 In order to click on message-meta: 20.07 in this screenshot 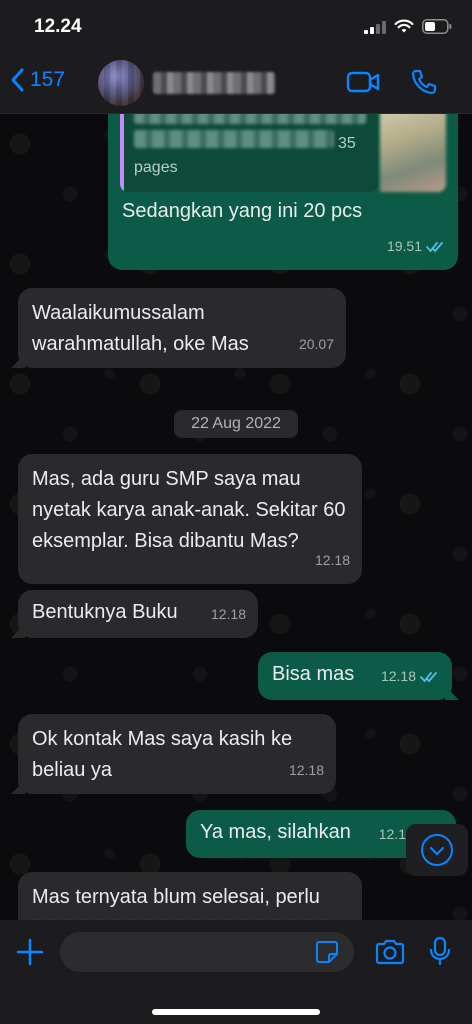, I will do `click(316, 344)`.